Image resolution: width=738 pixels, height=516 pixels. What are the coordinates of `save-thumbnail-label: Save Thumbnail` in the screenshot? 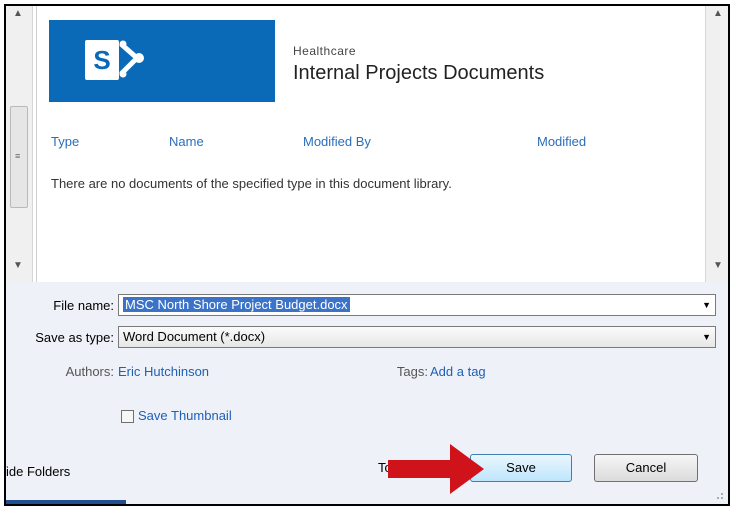 It's located at (185, 415).